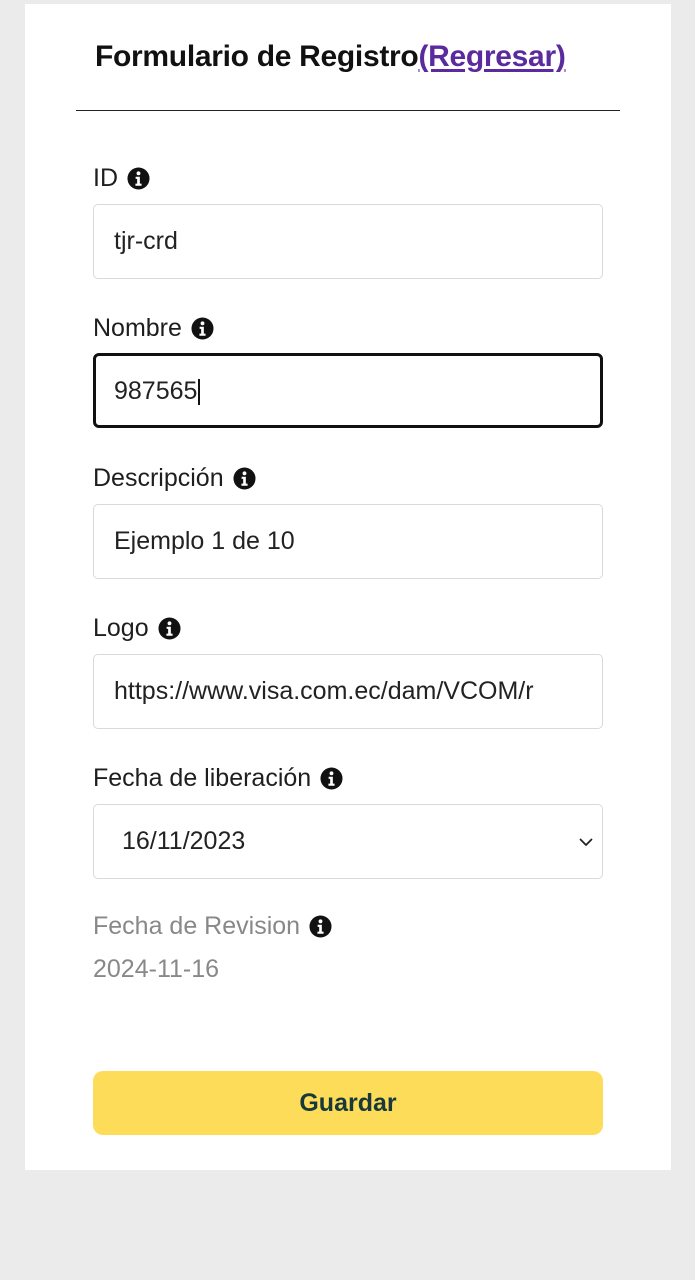  I want to click on save-button: Guardar, so click(348, 1103).